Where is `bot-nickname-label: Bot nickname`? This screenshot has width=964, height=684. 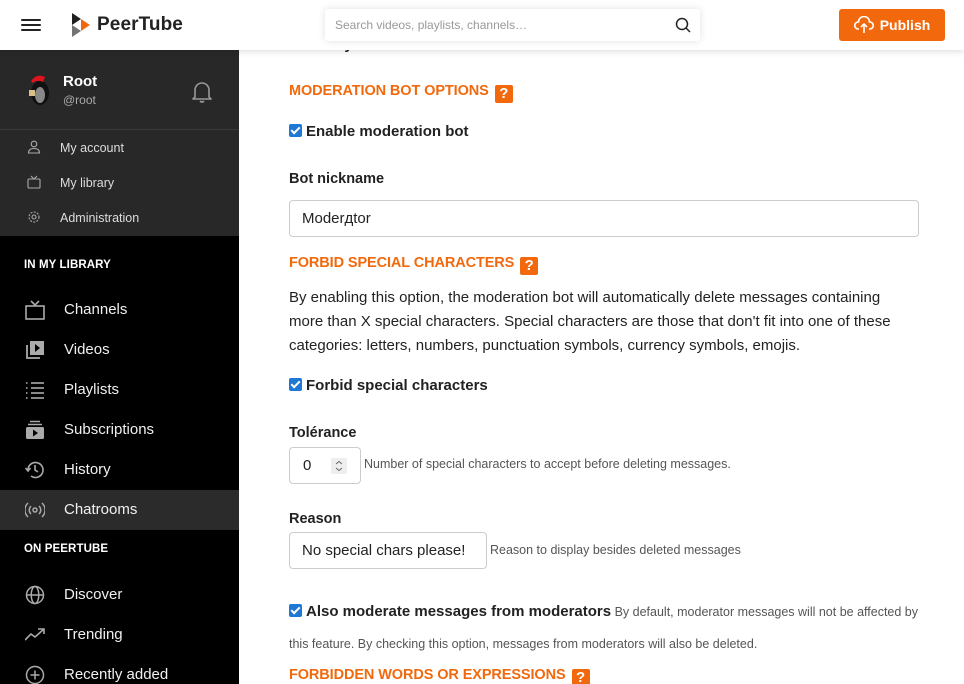 bot-nickname-label: Bot nickname is located at coordinates (337, 179).